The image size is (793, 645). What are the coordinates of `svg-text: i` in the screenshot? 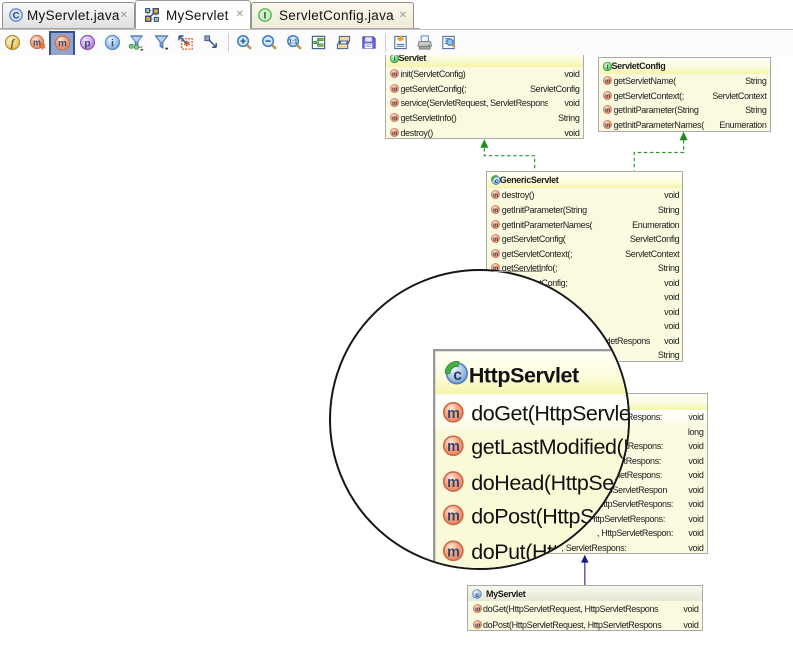 It's located at (112, 44).